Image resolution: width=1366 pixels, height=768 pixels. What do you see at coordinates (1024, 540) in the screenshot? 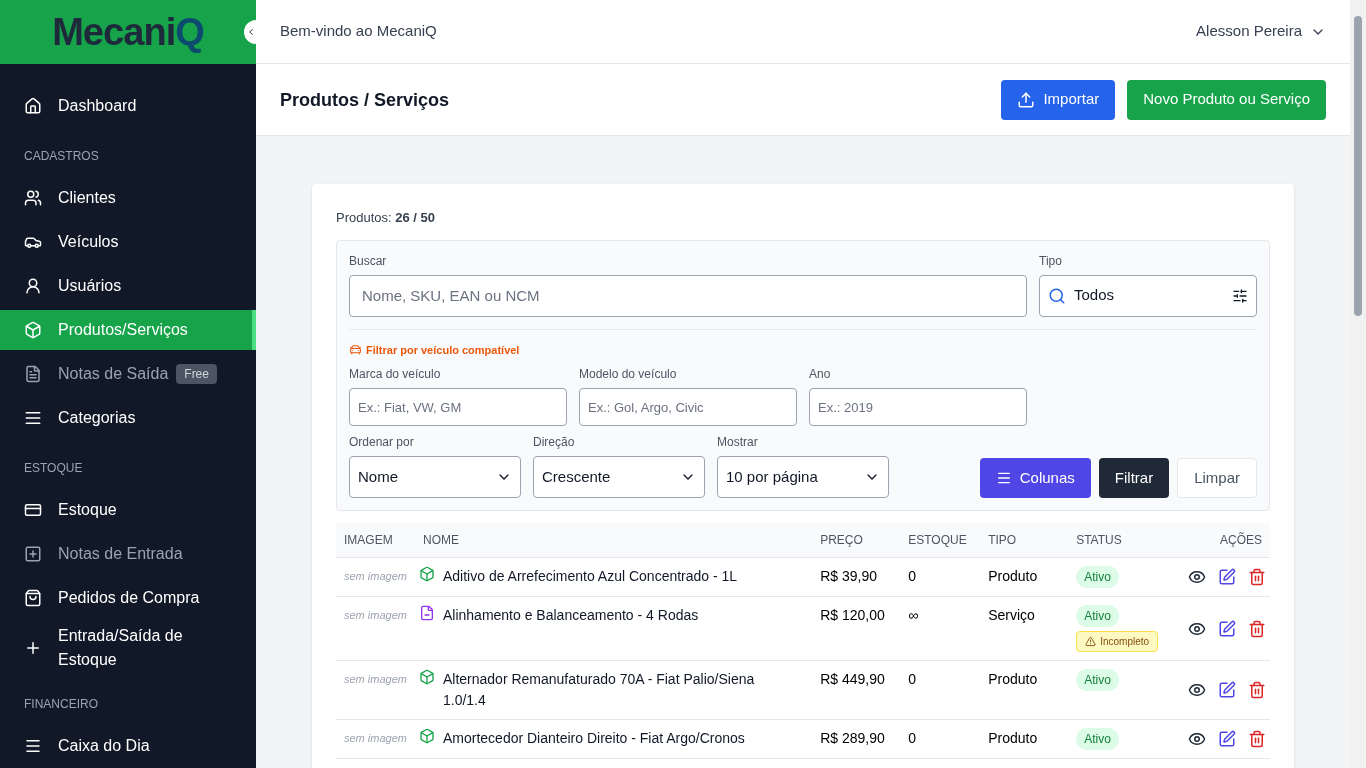
I see `column-header: TIPO` at bounding box center [1024, 540].